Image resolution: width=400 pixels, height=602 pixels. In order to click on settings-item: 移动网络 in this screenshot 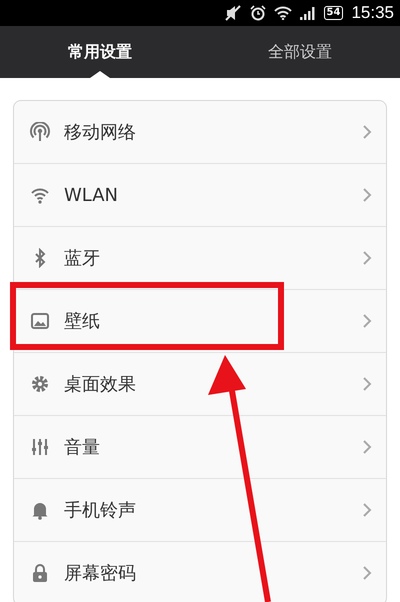, I will do `click(200, 132)`.